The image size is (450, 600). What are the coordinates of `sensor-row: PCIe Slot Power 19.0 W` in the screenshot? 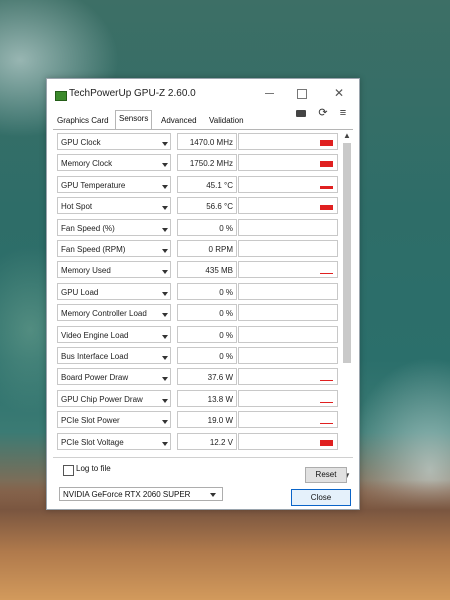 It's located at (198, 419).